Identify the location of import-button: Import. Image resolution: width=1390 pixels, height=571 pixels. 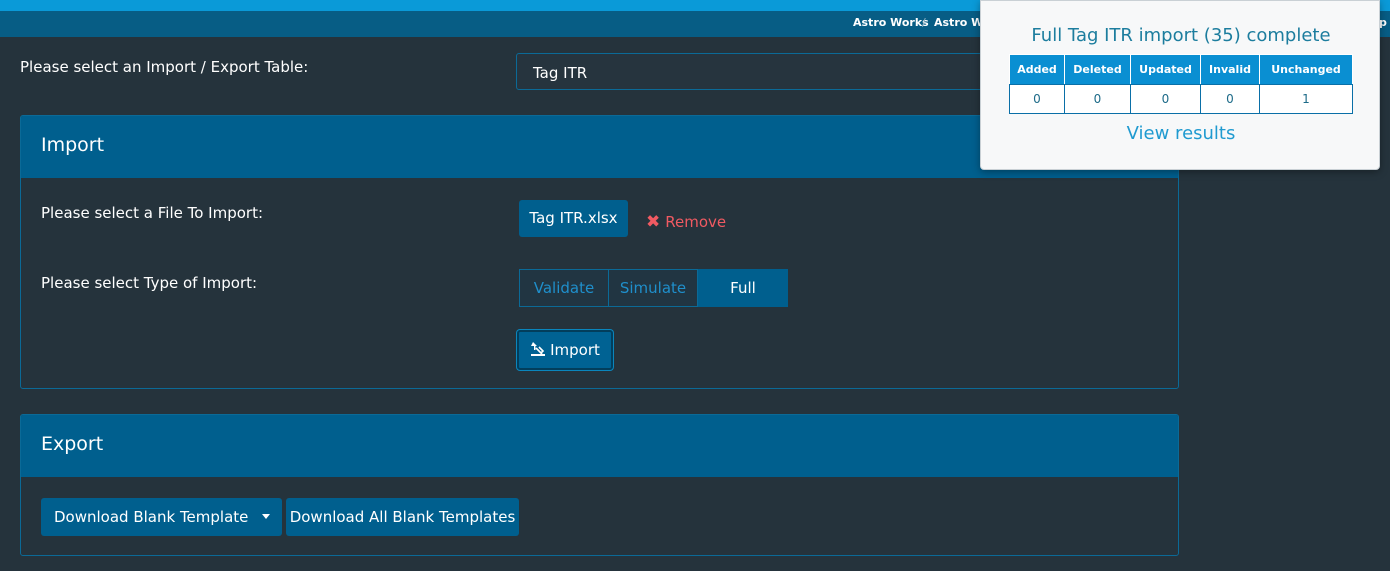
(565, 350).